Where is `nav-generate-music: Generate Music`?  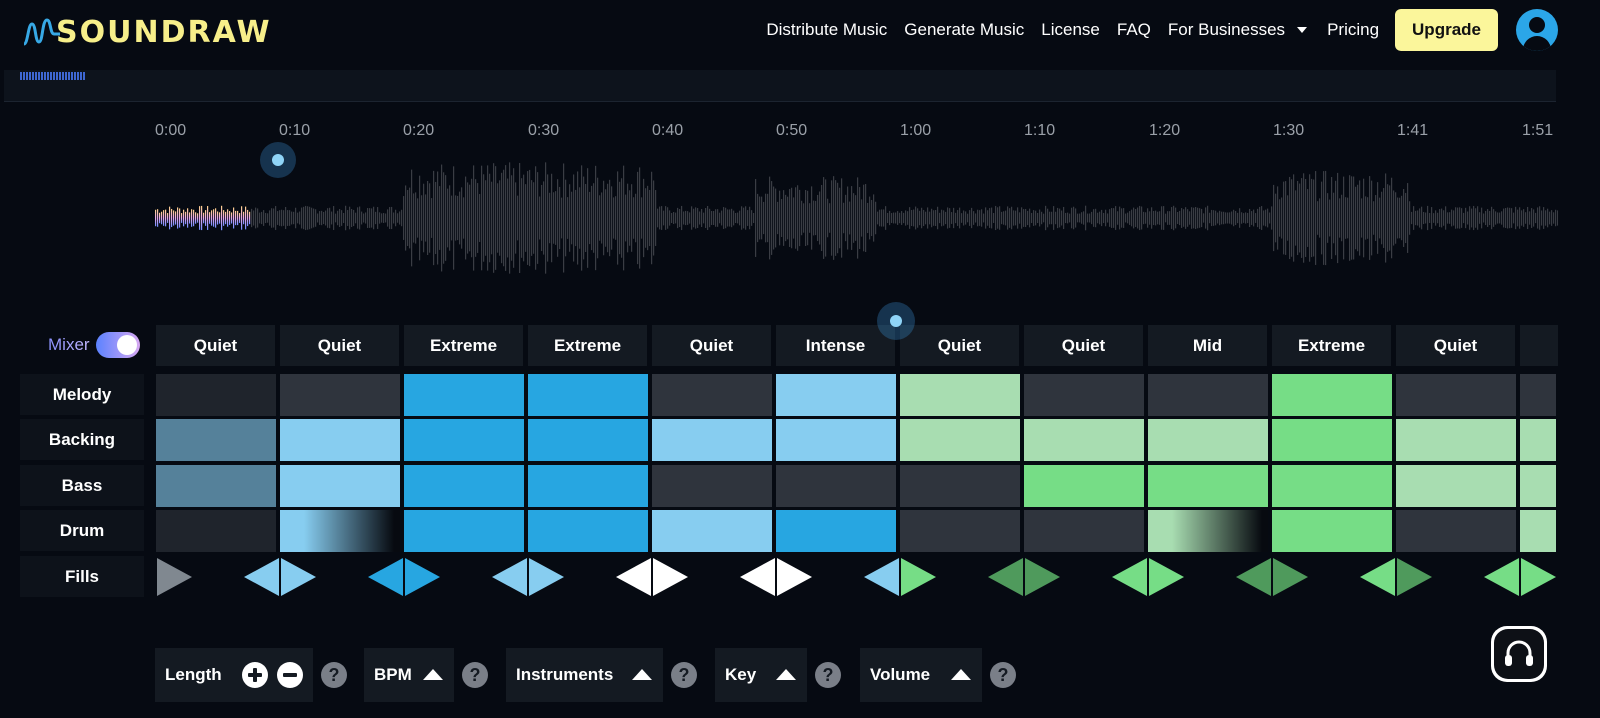
nav-generate-music: Generate Music is located at coordinates (964, 30).